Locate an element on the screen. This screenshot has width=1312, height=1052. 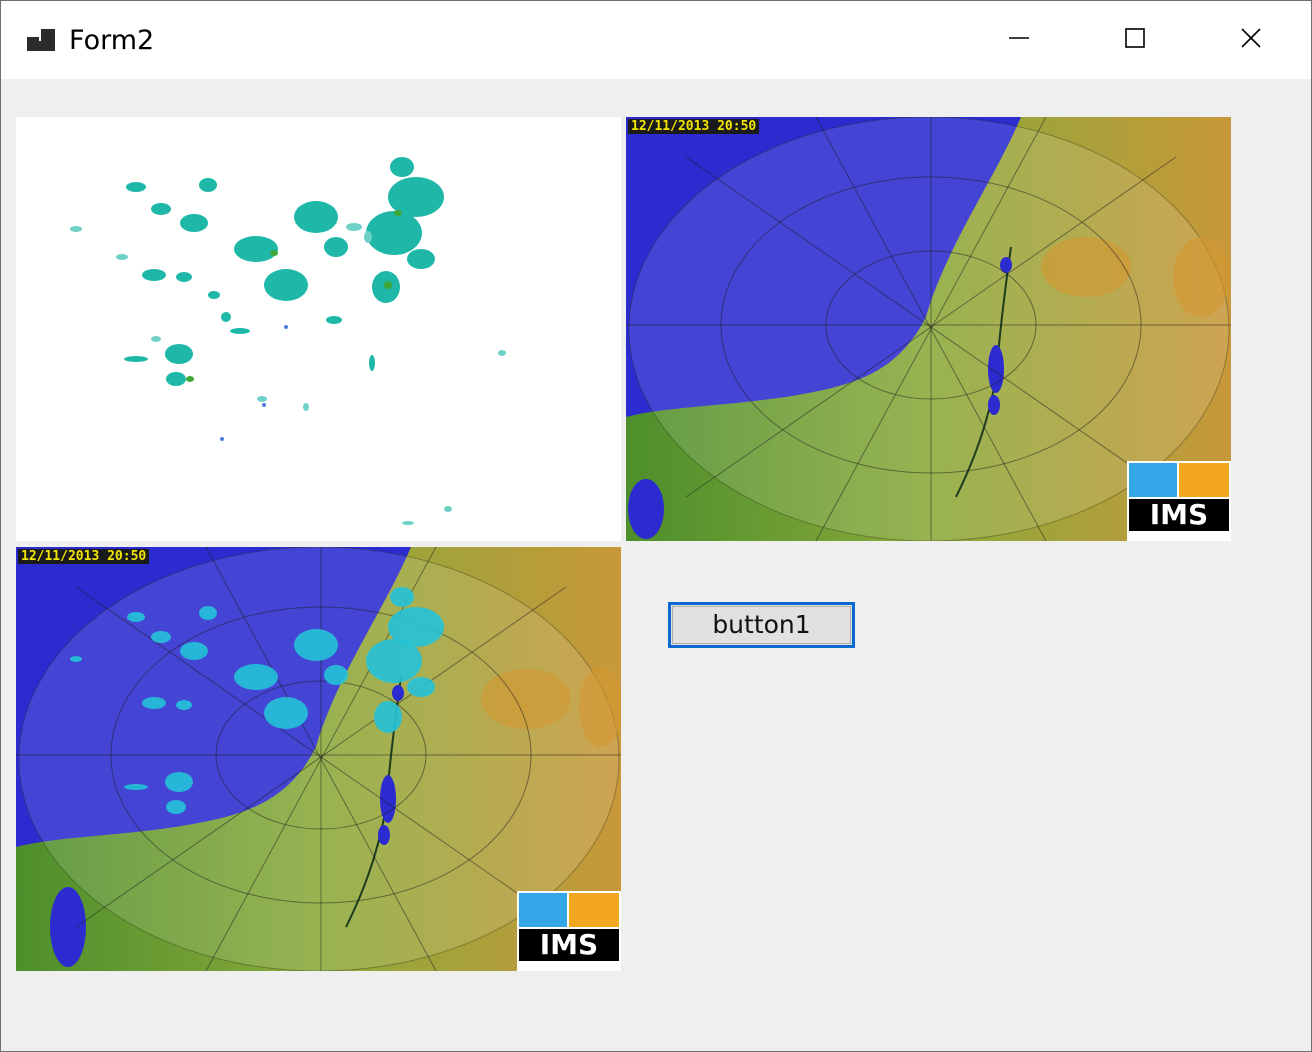
app-window-icon is located at coordinates (42, 41).